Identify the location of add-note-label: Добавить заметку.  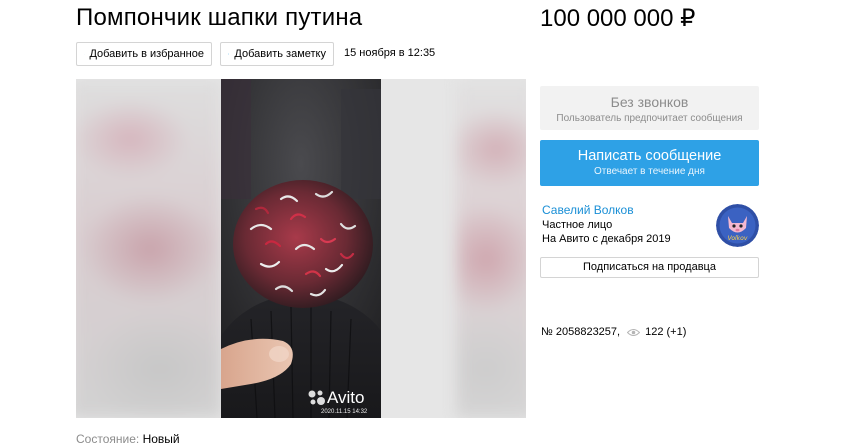
(280, 54).